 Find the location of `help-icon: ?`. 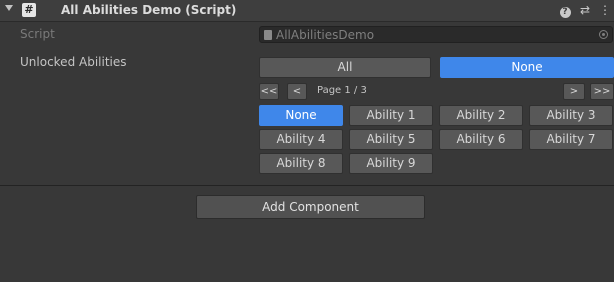

help-icon: ? is located at coordinates (565, 10).